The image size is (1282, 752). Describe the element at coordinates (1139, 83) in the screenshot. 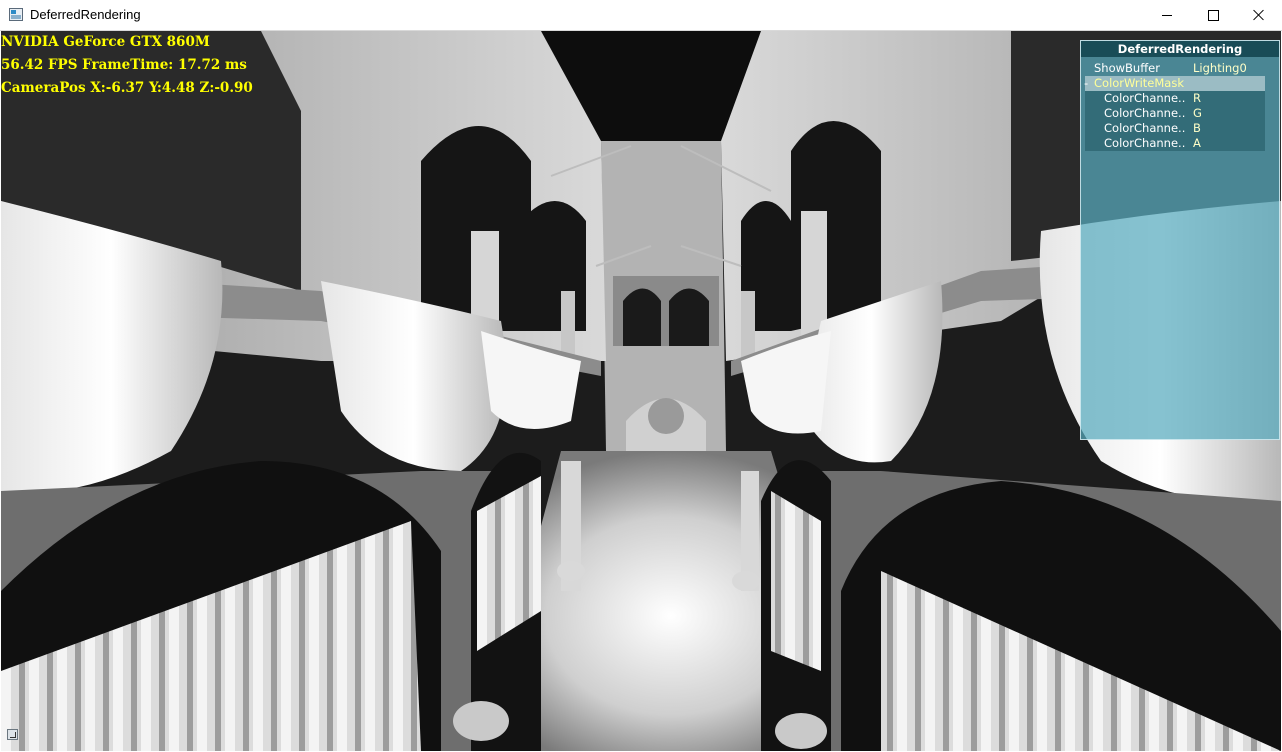

I see `color-write-mask-label: ColorWriteMask` at that location.